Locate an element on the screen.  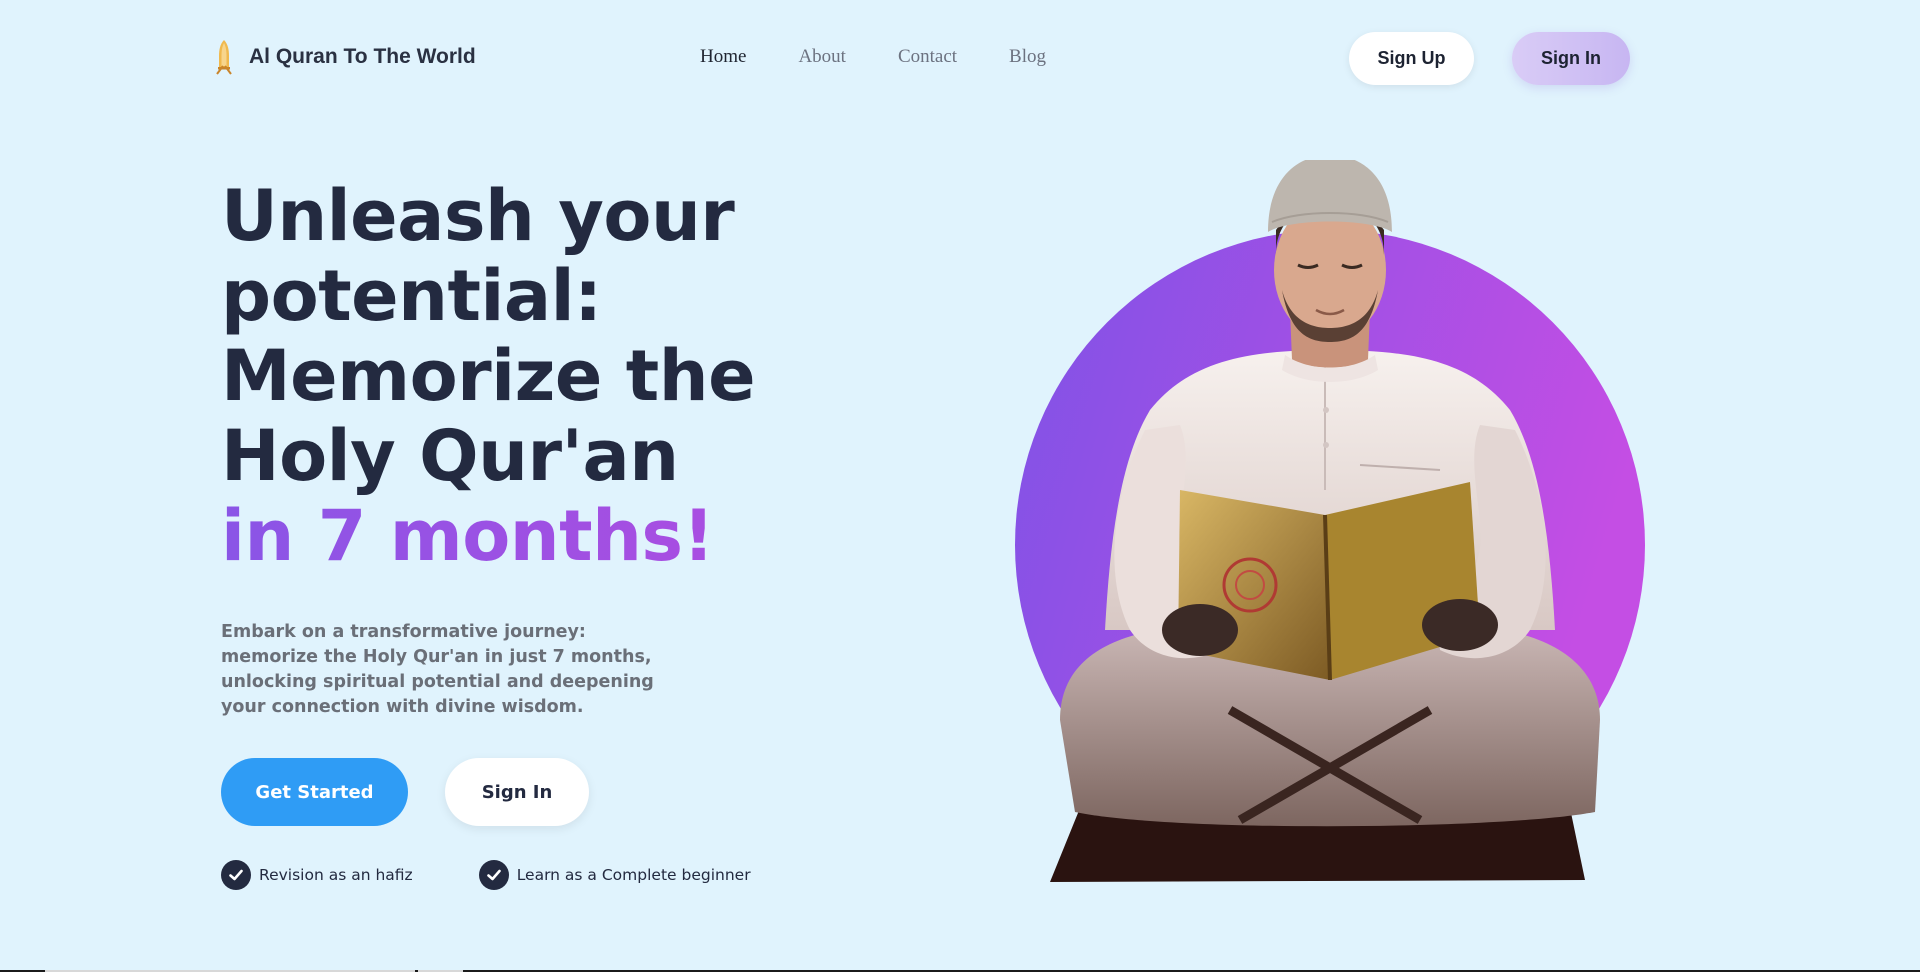
nav-about: About is located at coordinates (822, 57).